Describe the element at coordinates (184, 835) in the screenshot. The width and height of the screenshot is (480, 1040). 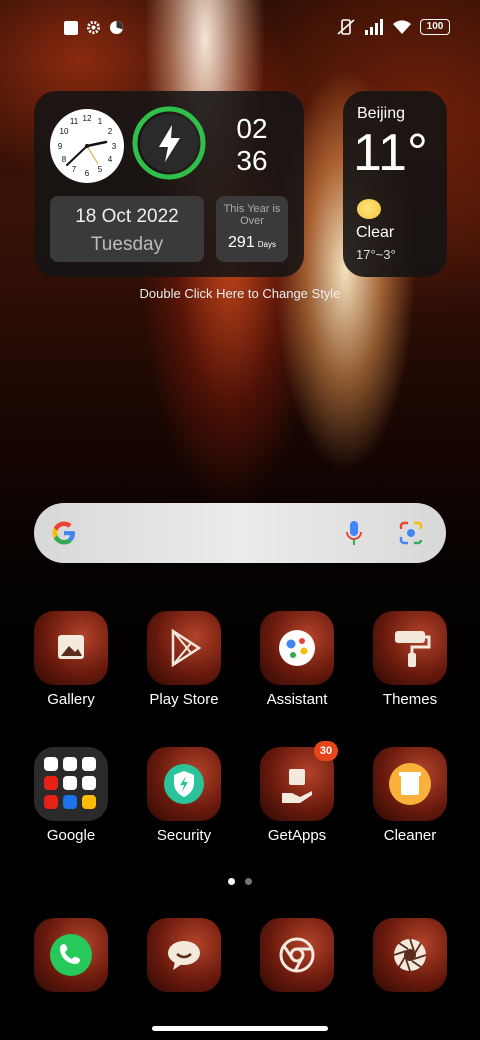
I see `app-label: Security` at that location.